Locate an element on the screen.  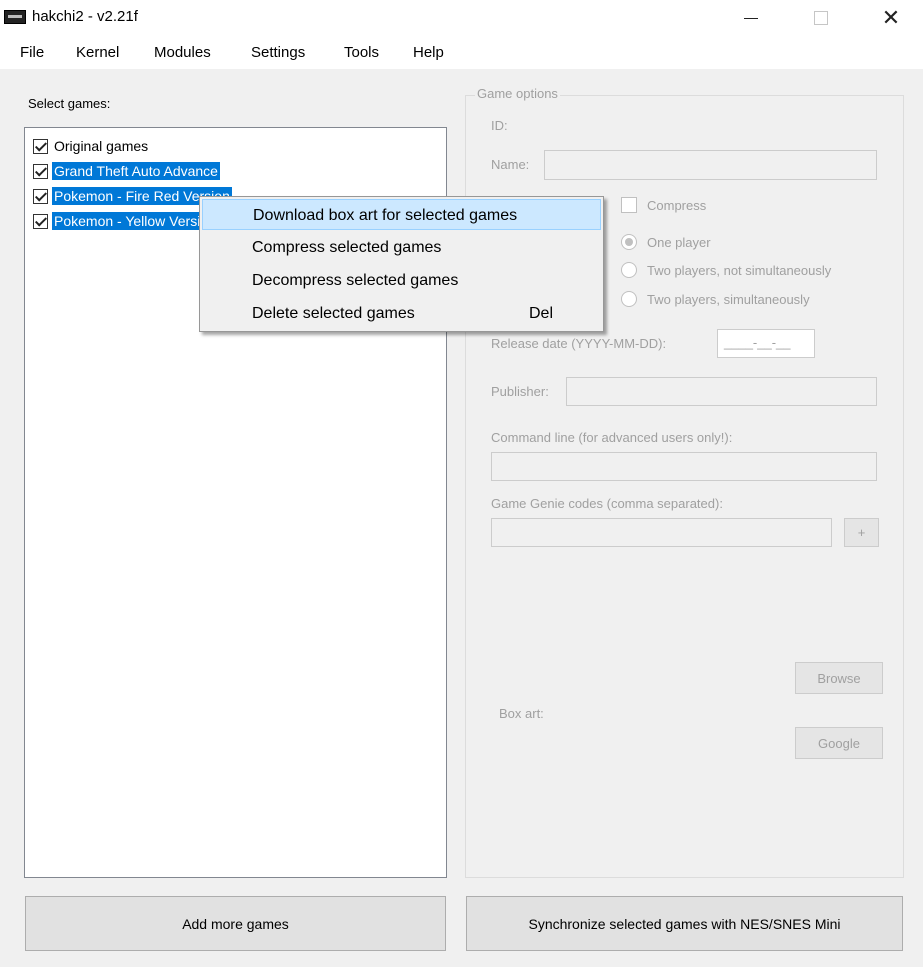
decompress-item: Decompress selected games is located at coordinates (401, 280).